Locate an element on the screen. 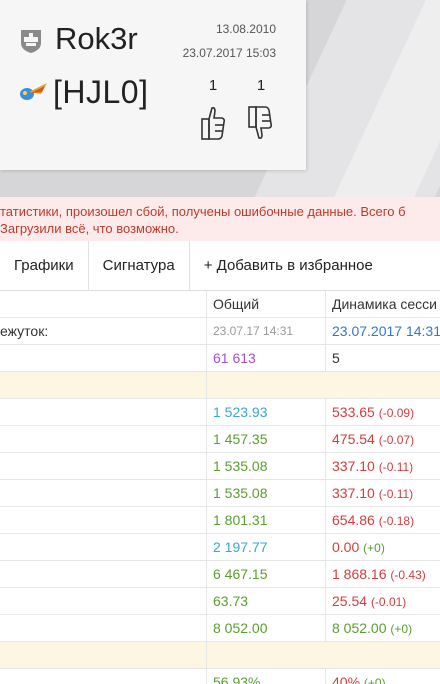 This screenshot has height=684, width=440. delta-value: (-0.09) is located at coordinates (396, 413).